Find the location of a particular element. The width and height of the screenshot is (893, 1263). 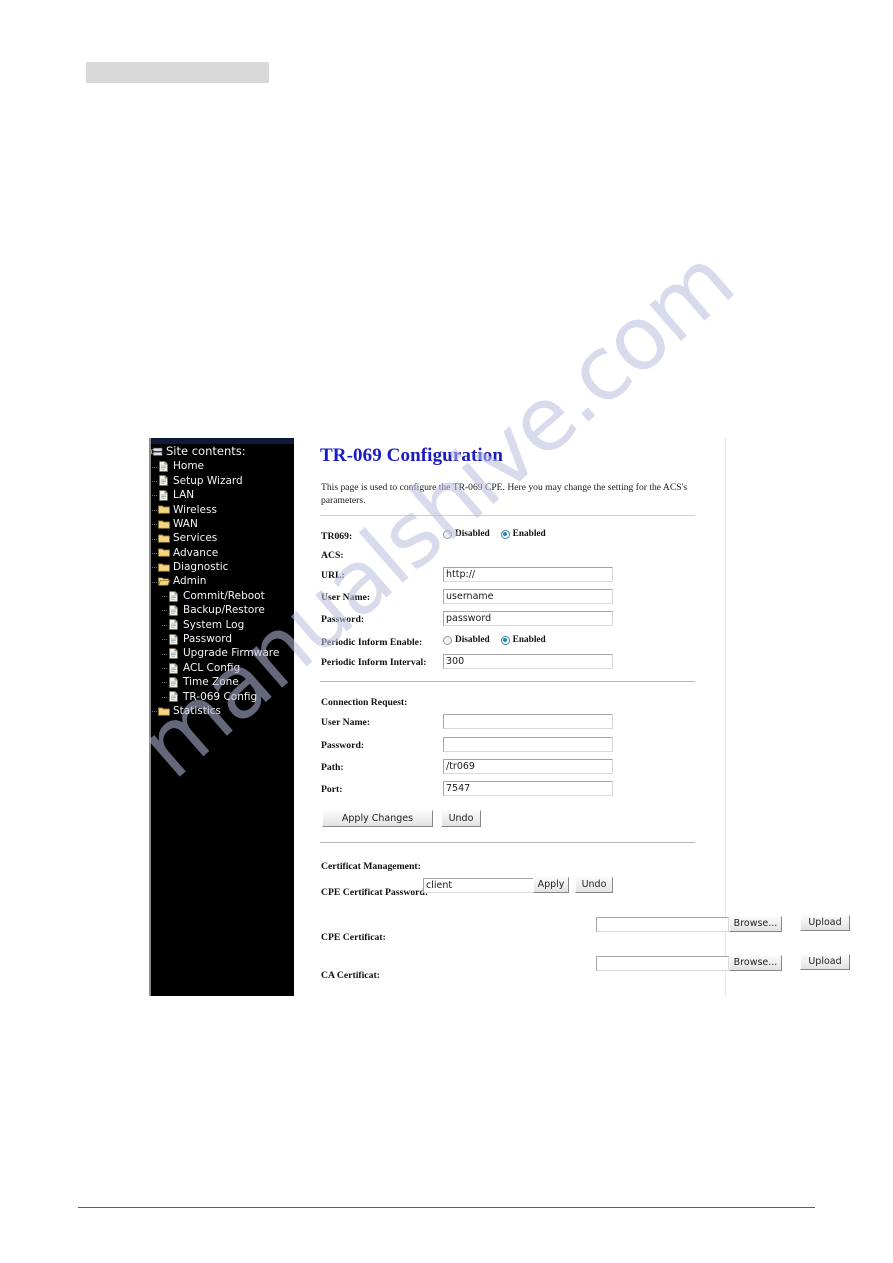

periodic-inform-interval-input is located at coordinates (528, 661).